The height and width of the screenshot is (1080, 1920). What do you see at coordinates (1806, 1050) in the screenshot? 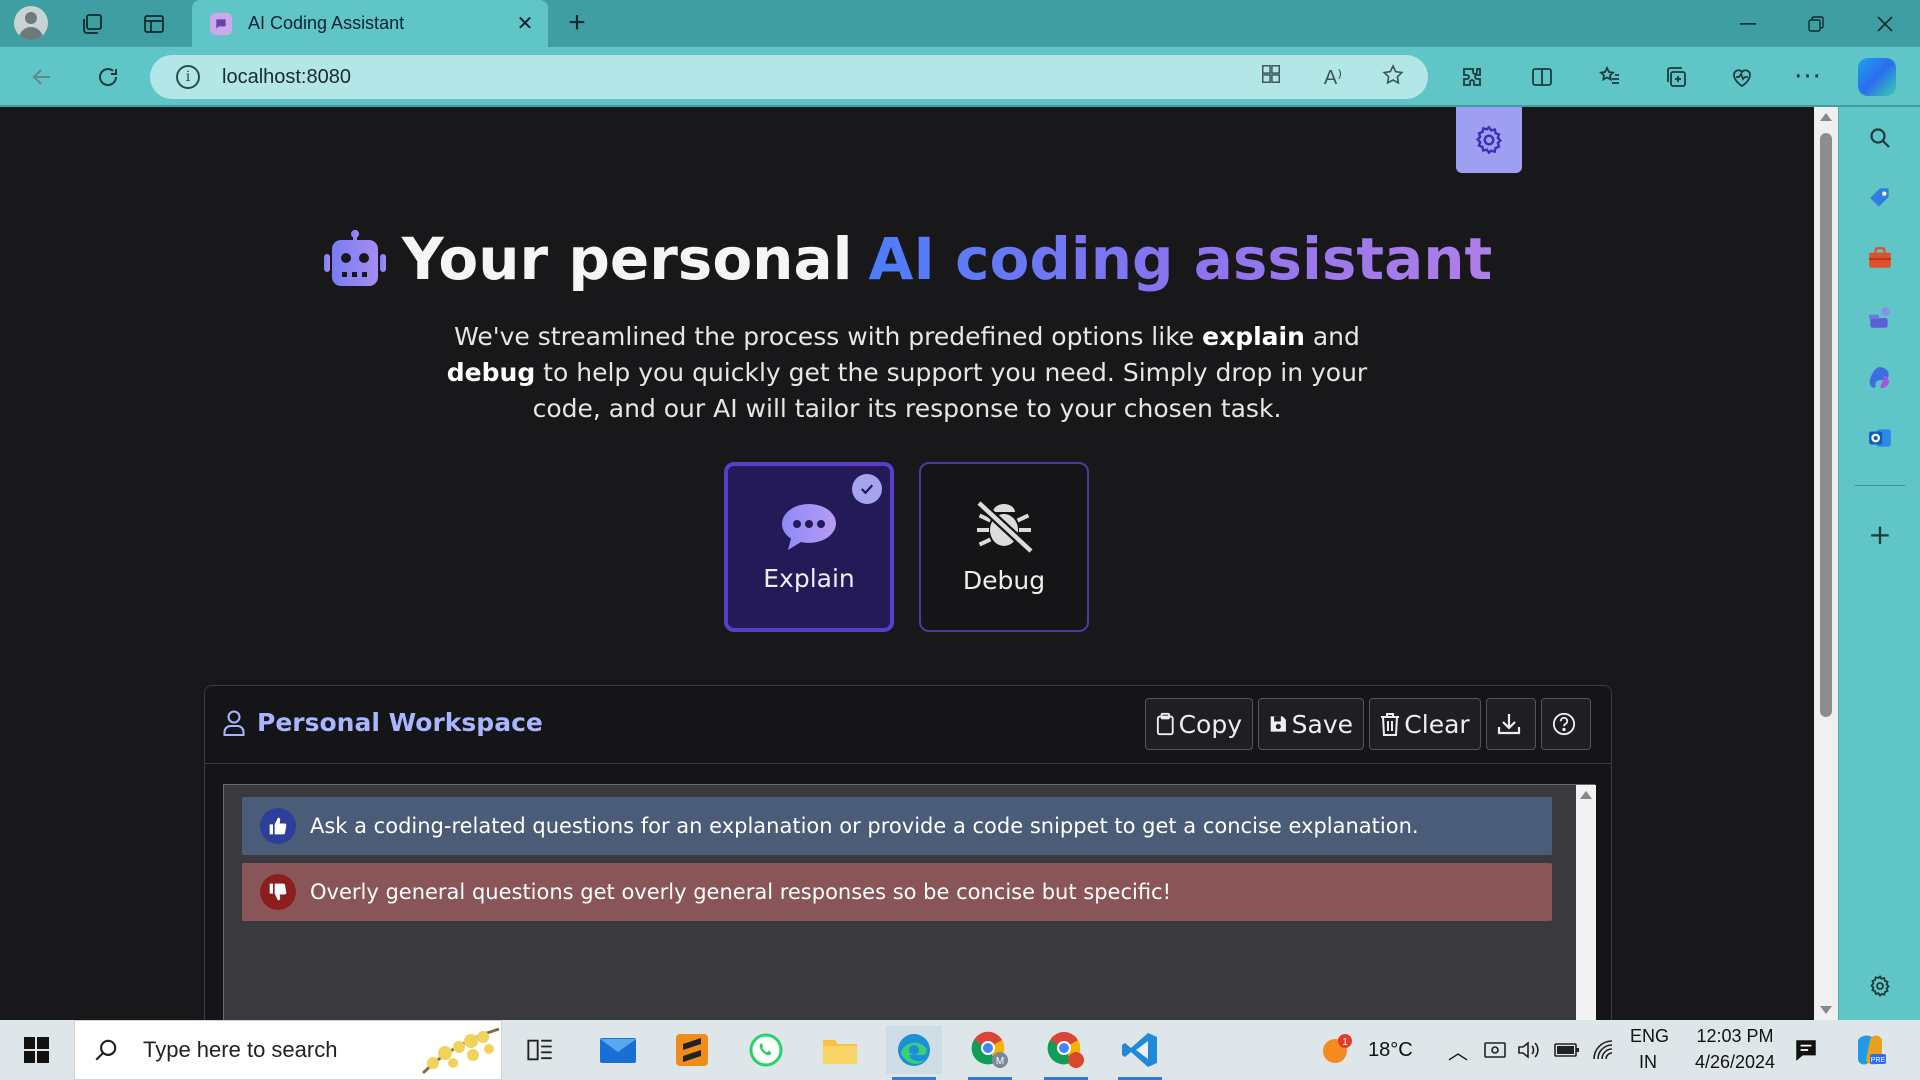
I see `notifications-icon` at bounding box center [1806, 1050].